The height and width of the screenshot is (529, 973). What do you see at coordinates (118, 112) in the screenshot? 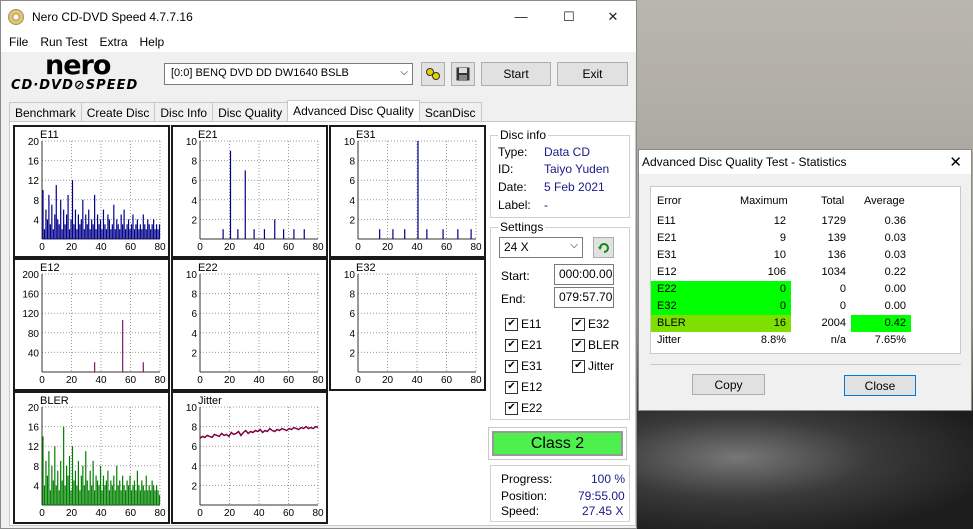
I see `tab-create-disc: Create Disc` at bounding box center [118, 112].